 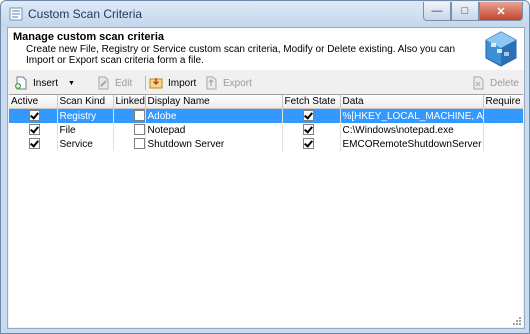 What do you see at coordinates (501, 49) in the screenshot?
I see `app-logo-icon` at bounding box center [501, 49].